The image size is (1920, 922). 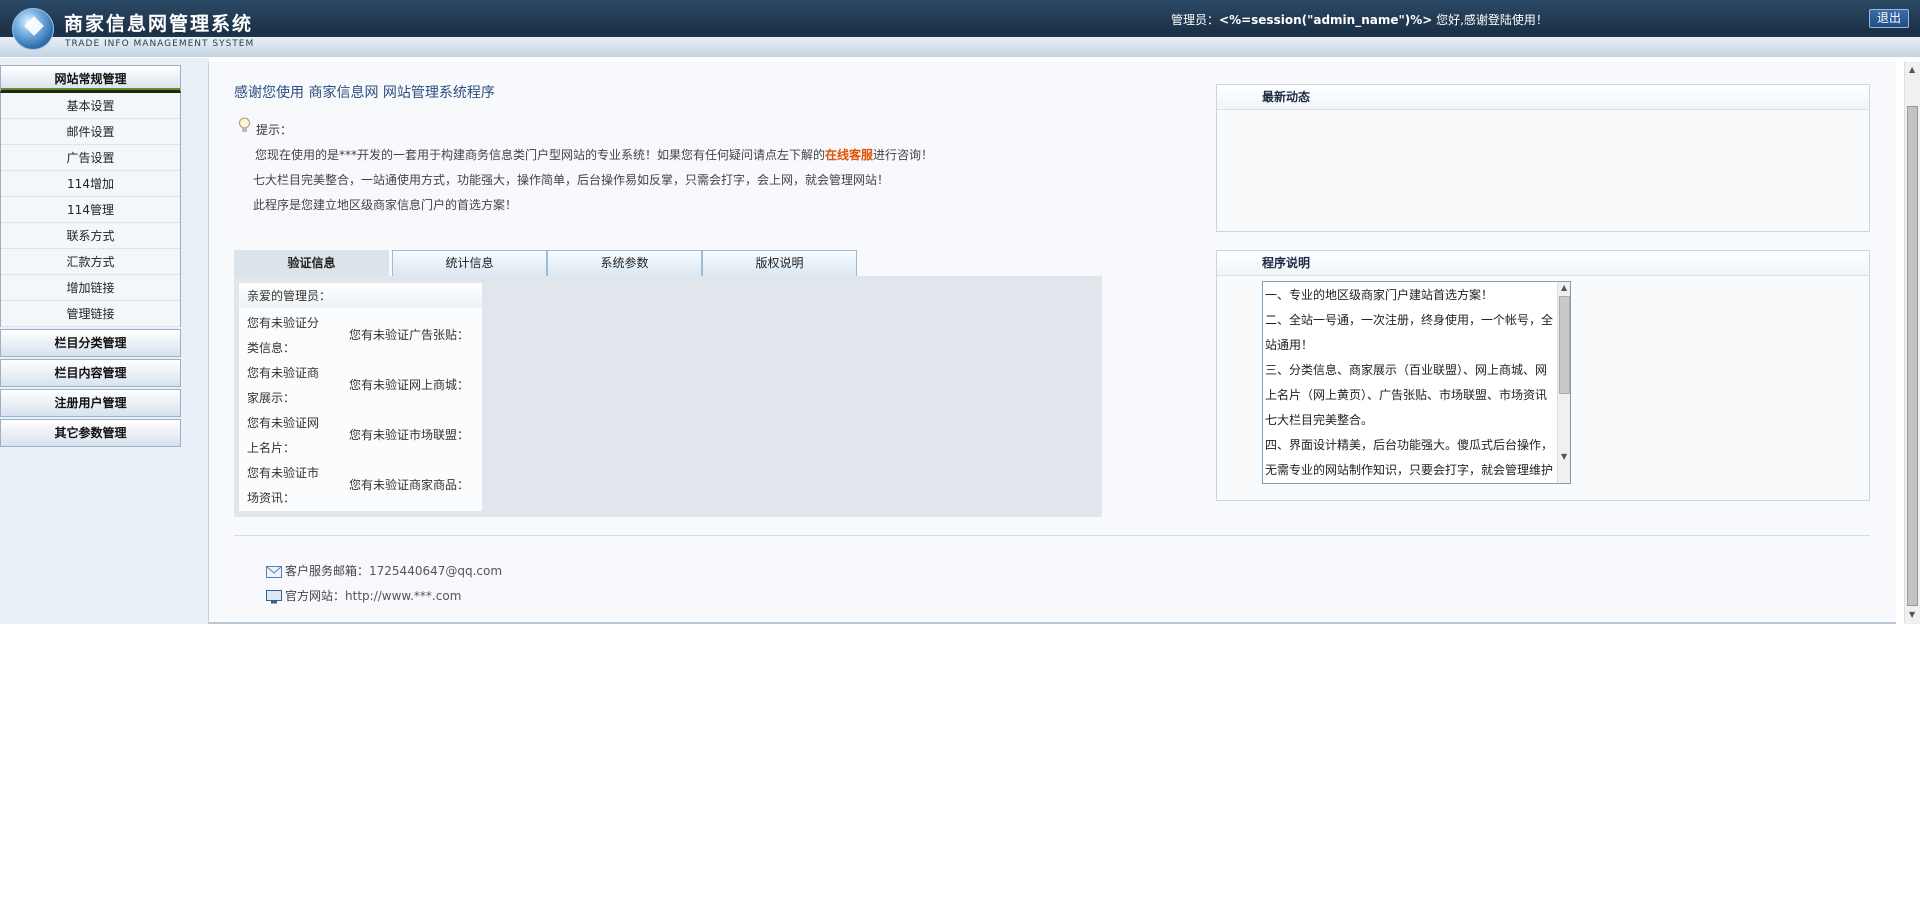 I want to click on logout-button: 退出, so click(x=1889, y=18).